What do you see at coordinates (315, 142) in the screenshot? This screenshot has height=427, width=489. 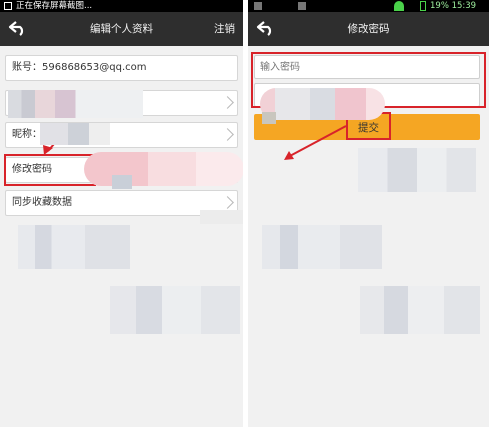 I see `annotation-arrow` at bounding box center [315, 142].